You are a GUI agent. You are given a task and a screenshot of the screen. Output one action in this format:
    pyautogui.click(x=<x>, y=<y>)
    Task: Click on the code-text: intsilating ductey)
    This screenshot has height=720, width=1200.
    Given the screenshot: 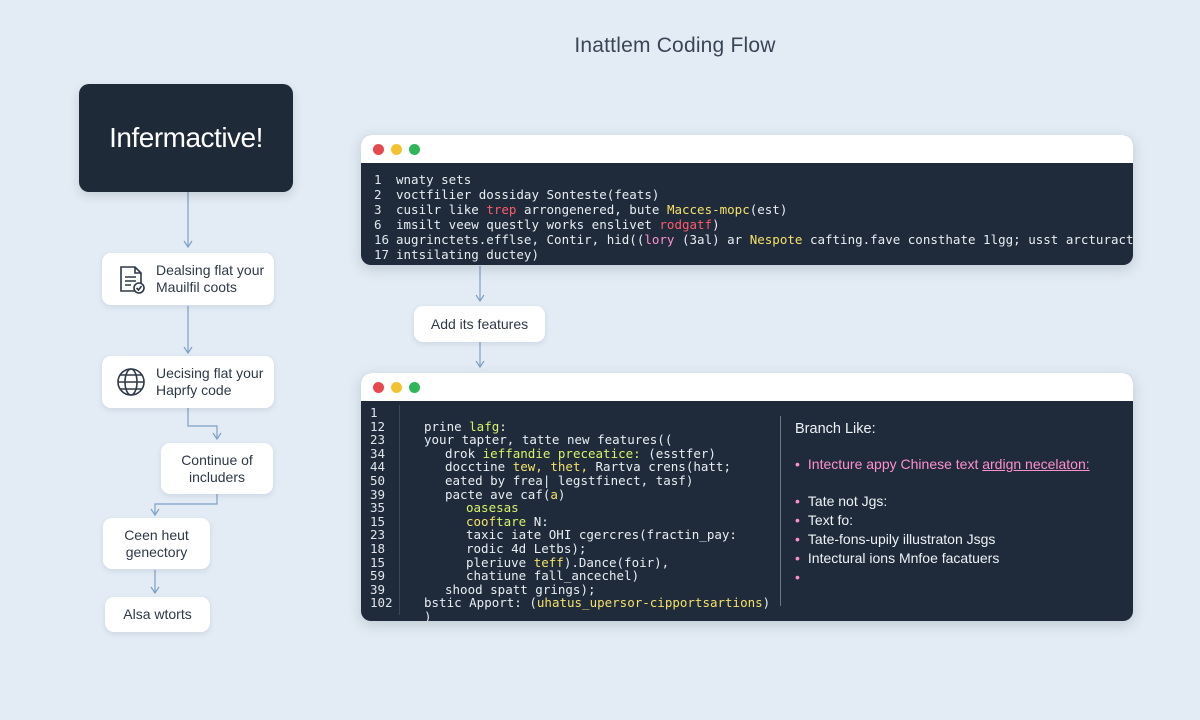 What is the action you would take?
    pyautogui.click(x=467, y=254)
    